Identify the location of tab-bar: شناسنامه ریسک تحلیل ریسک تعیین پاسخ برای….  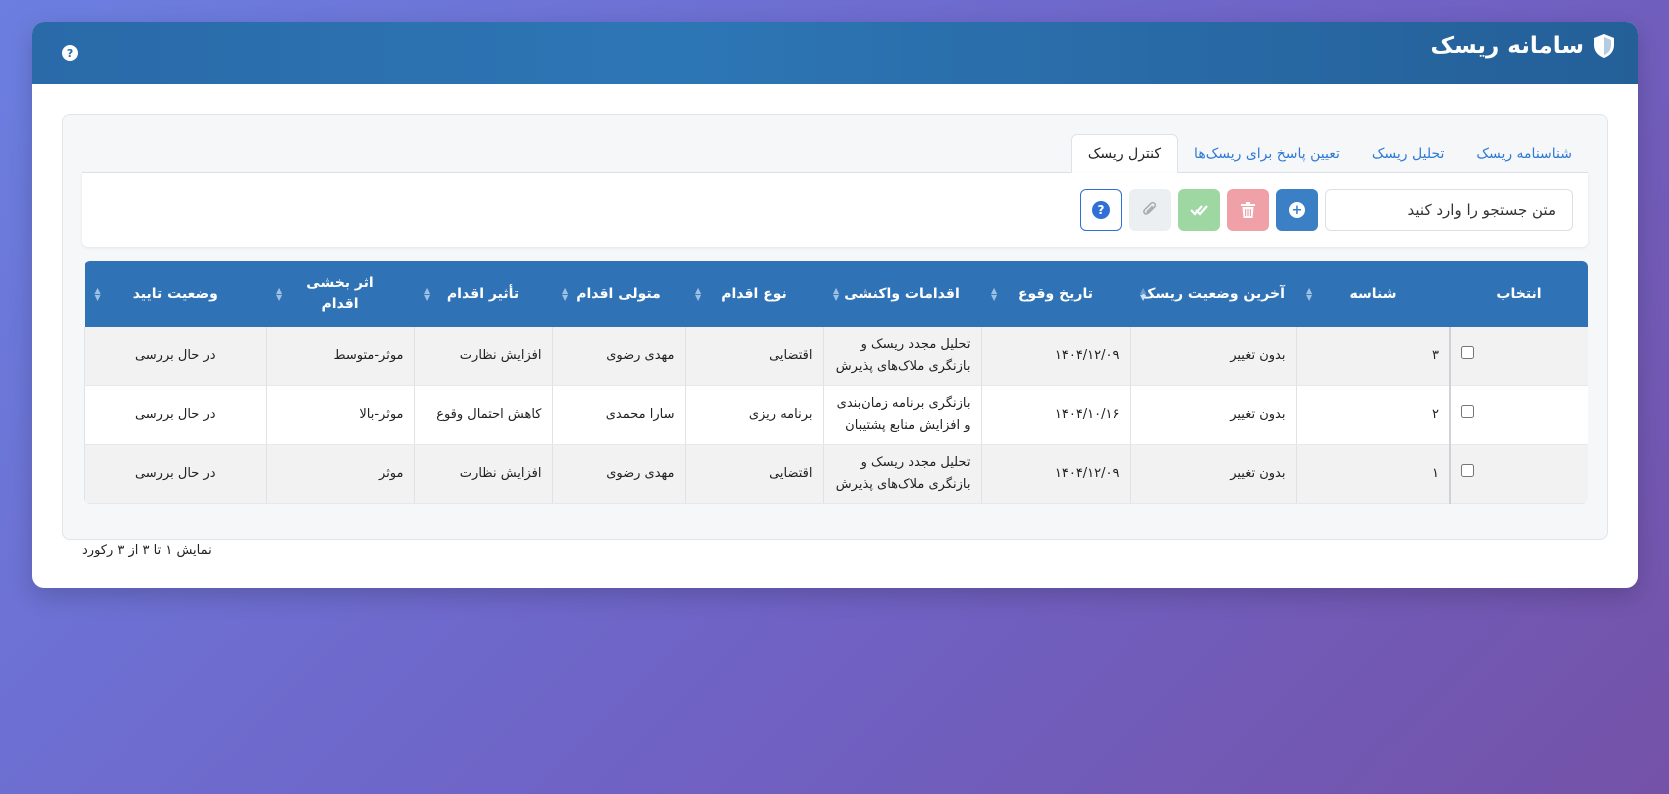
(835, 153).